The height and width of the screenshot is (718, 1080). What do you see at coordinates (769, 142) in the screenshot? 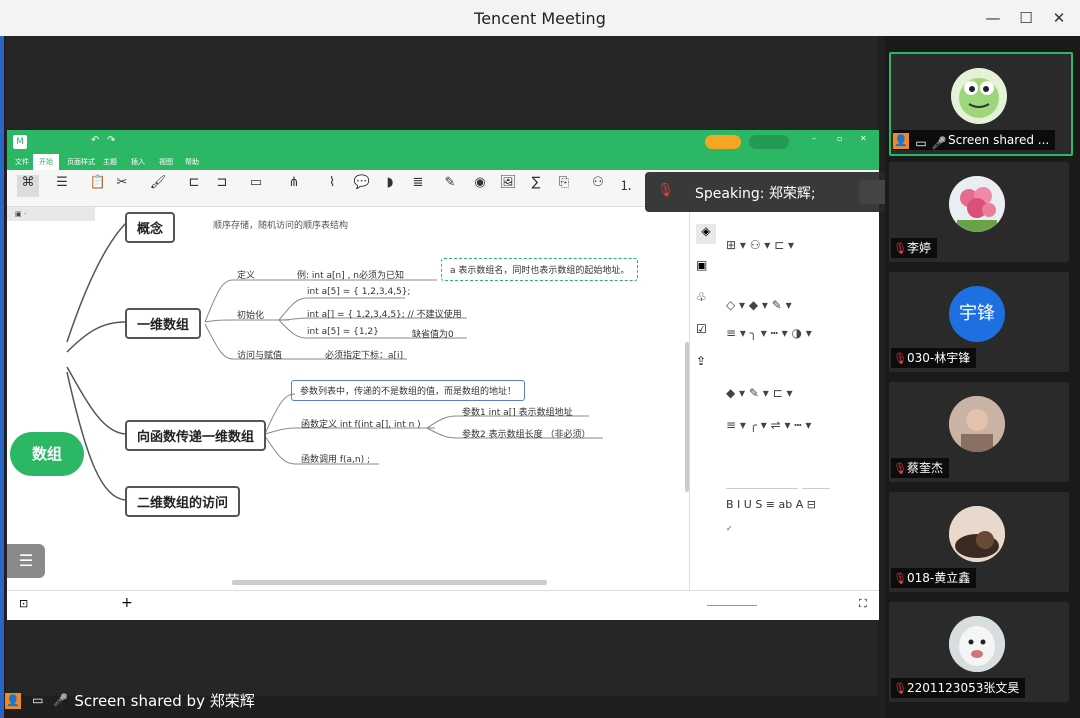
I see `login-button` at bounding box center [769, 142].